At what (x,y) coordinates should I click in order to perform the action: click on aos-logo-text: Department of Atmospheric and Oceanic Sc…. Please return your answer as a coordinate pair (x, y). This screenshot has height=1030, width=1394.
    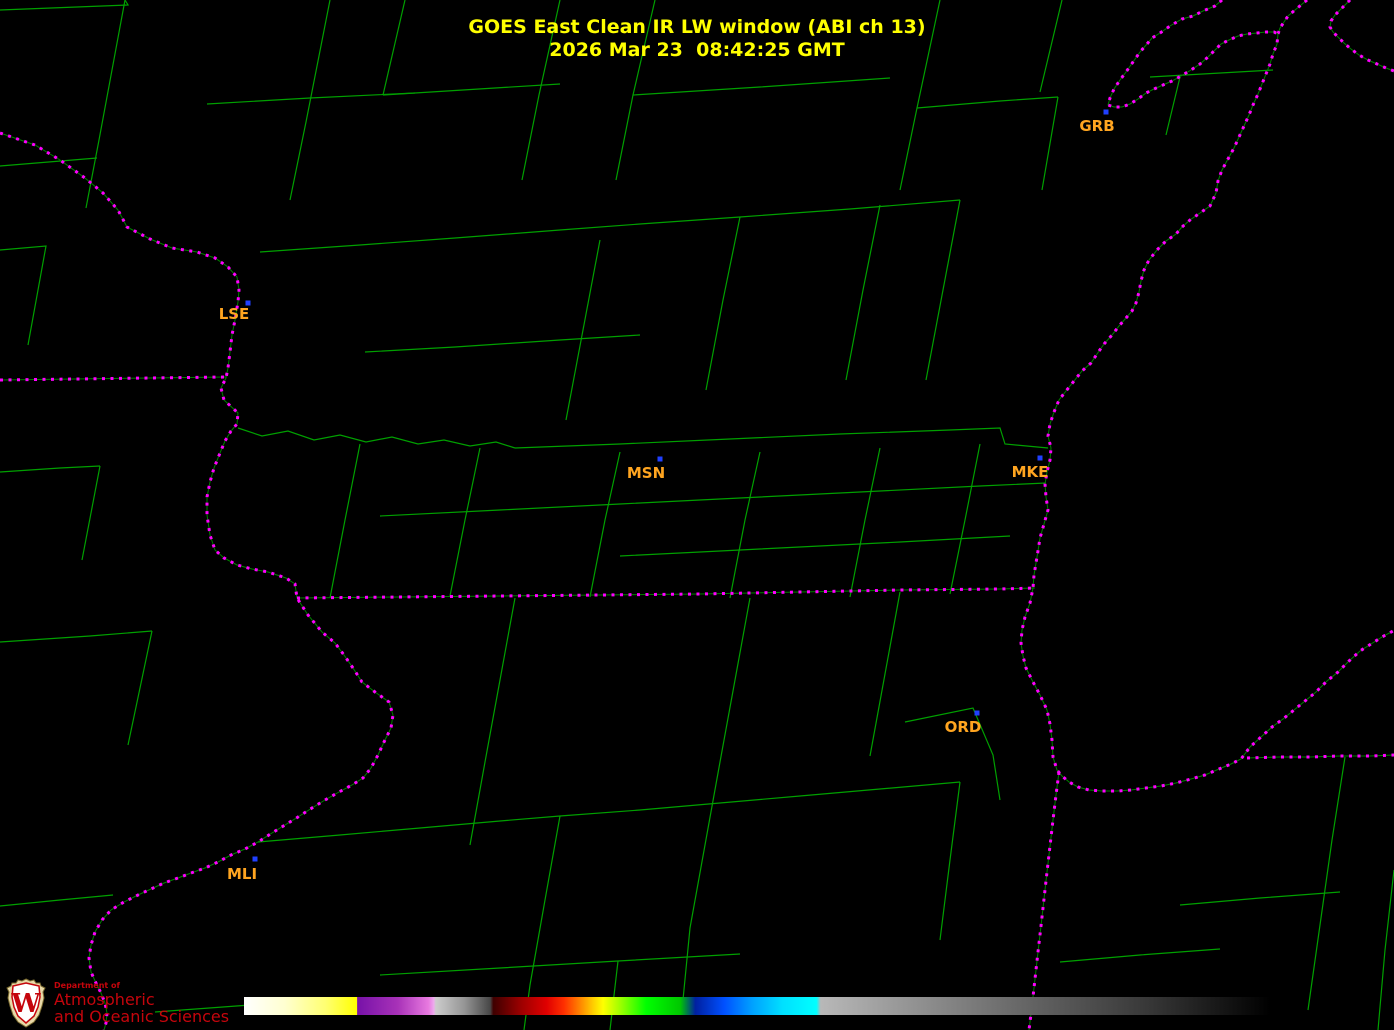
    Looking at the image, I should click on (141, 1003).